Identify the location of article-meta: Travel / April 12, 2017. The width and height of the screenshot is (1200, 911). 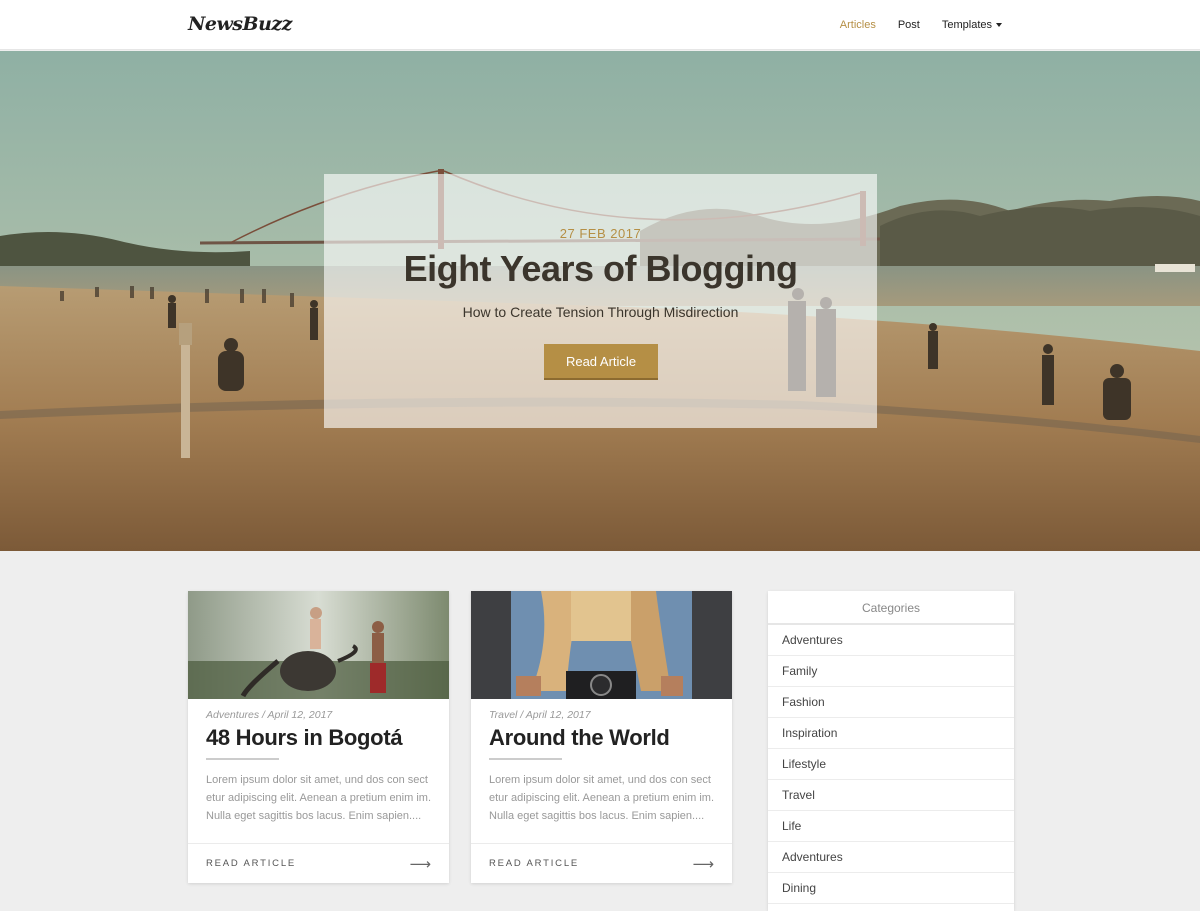
(540, 715).